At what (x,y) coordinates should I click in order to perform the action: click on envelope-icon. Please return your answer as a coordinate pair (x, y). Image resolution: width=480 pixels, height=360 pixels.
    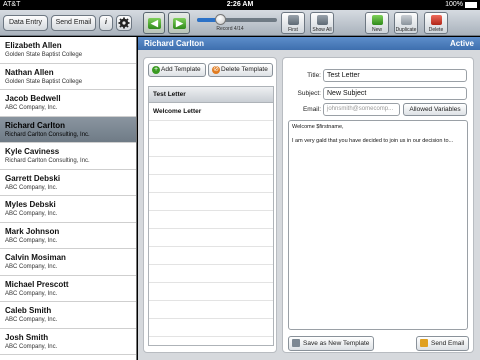
    Looking at the image, I should click on (424, 343).